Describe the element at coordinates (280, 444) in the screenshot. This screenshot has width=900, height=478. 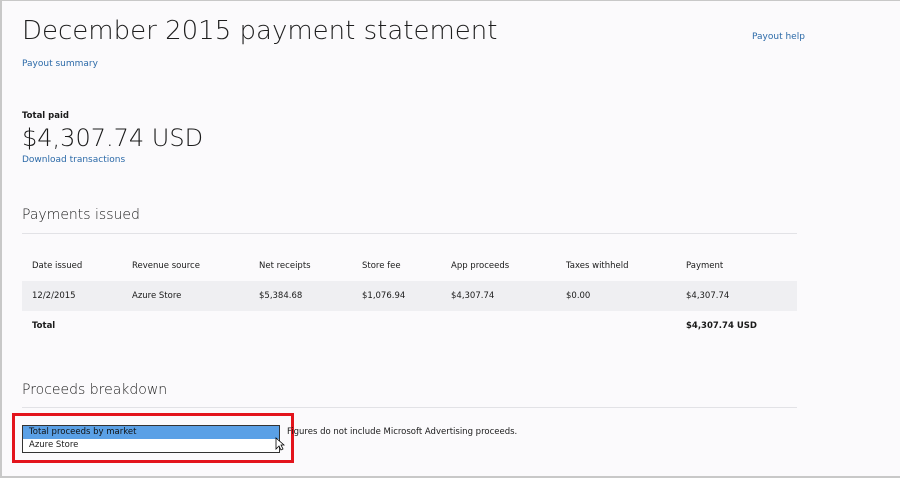
I see `cursor-icon` at that location.